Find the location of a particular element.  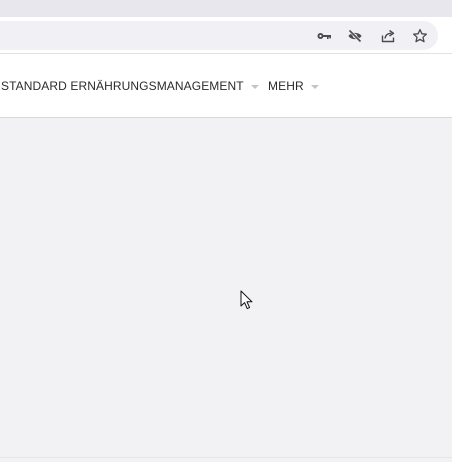

site-navigation: STANDARD ERNÄHRUNGSMANAGEMENT MEHR is located at coordinates (226, 86).